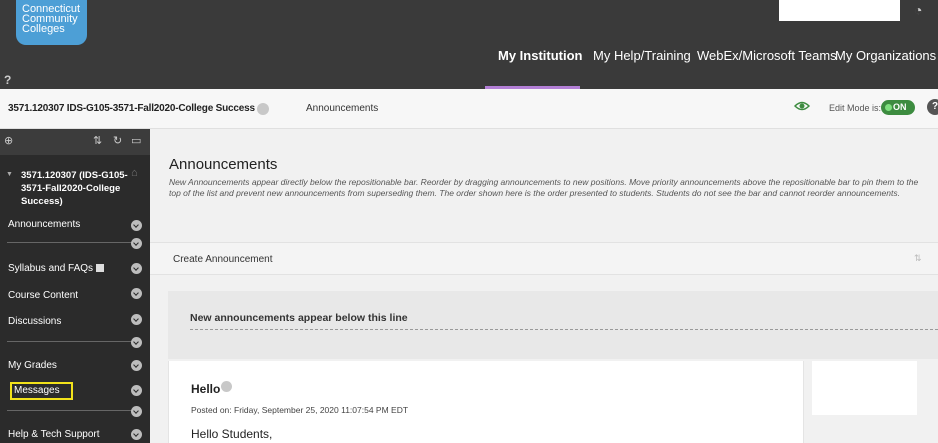 This screenshot has height=443, width=938. What do you see at coordinates (223, 164) in the screenshot?
I see `page-title: Announcements` at bounding box center [223, 164].